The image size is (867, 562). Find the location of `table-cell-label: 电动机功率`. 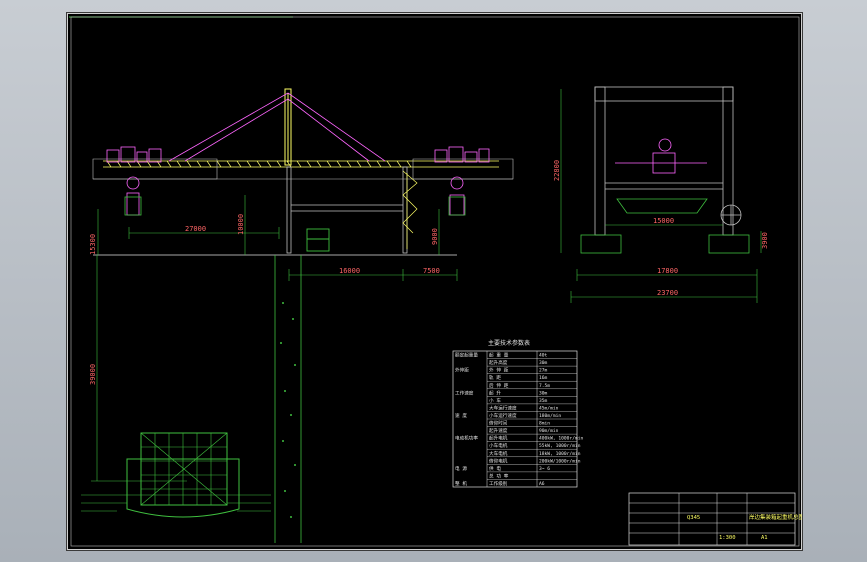

table-cell-label: 电动机功率 is located at coordinates (466, 438).